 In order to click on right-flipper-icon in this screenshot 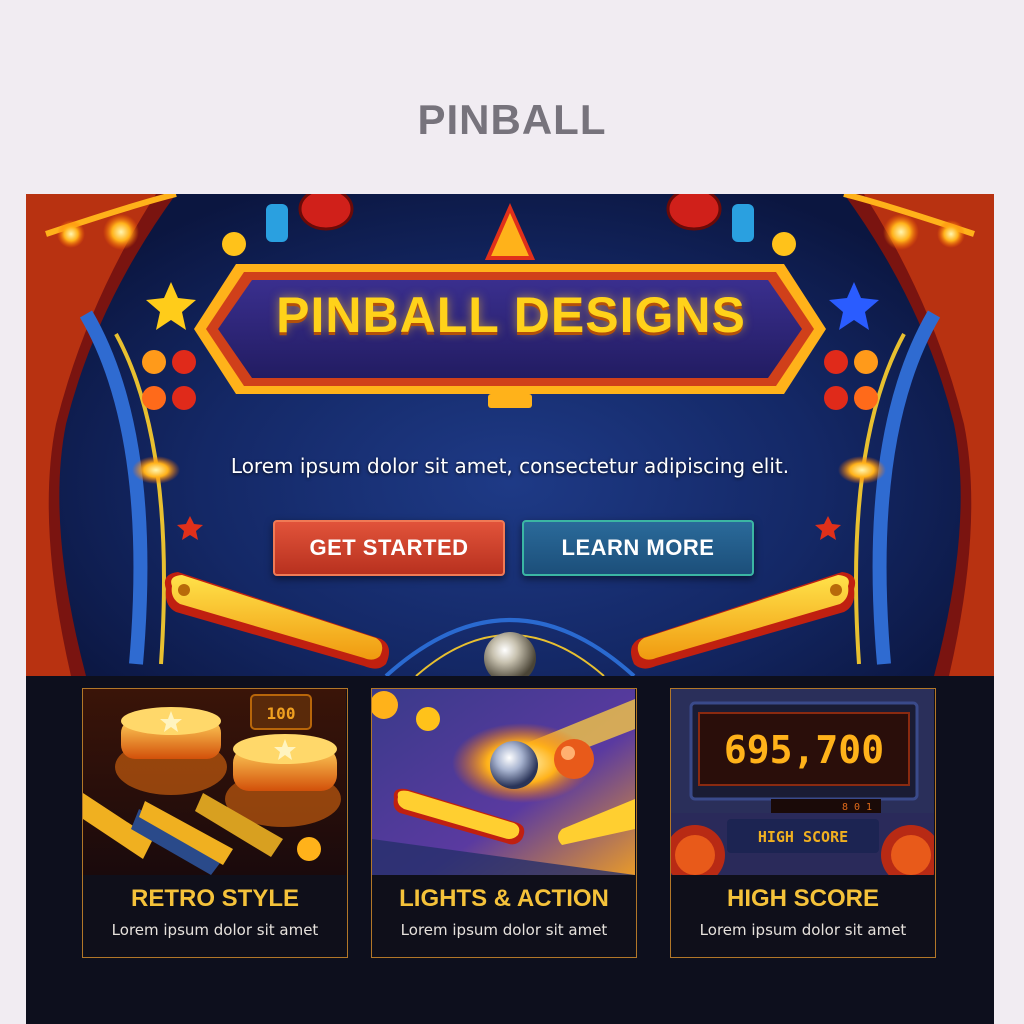, I will do `click(743, 620)`.